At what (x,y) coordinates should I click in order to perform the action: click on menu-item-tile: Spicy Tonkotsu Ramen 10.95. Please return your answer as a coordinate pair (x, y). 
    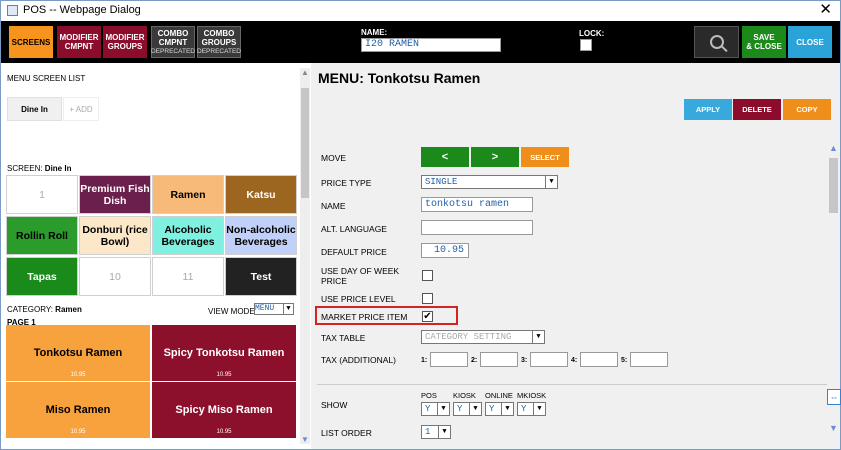
    Looking at the image, I should click on (224, 353).